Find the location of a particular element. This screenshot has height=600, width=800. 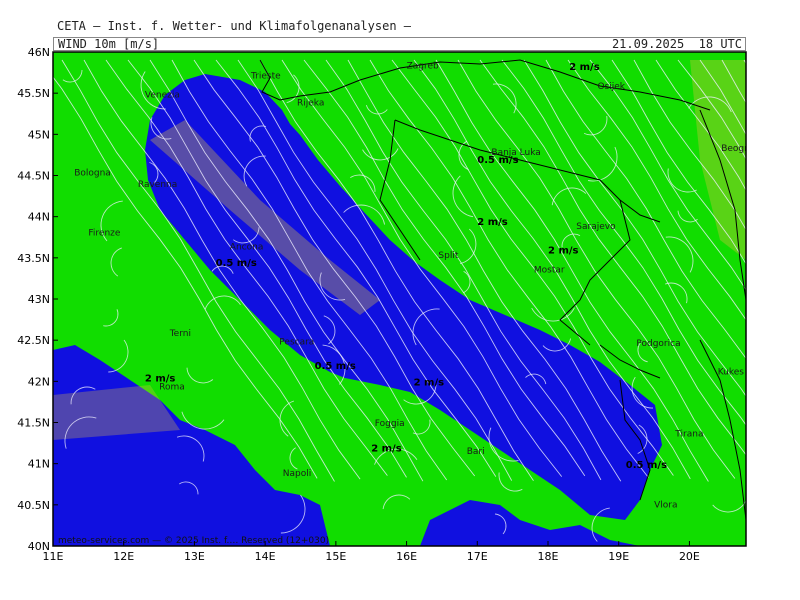

city-label: Split is located at coordinates (448, 256).